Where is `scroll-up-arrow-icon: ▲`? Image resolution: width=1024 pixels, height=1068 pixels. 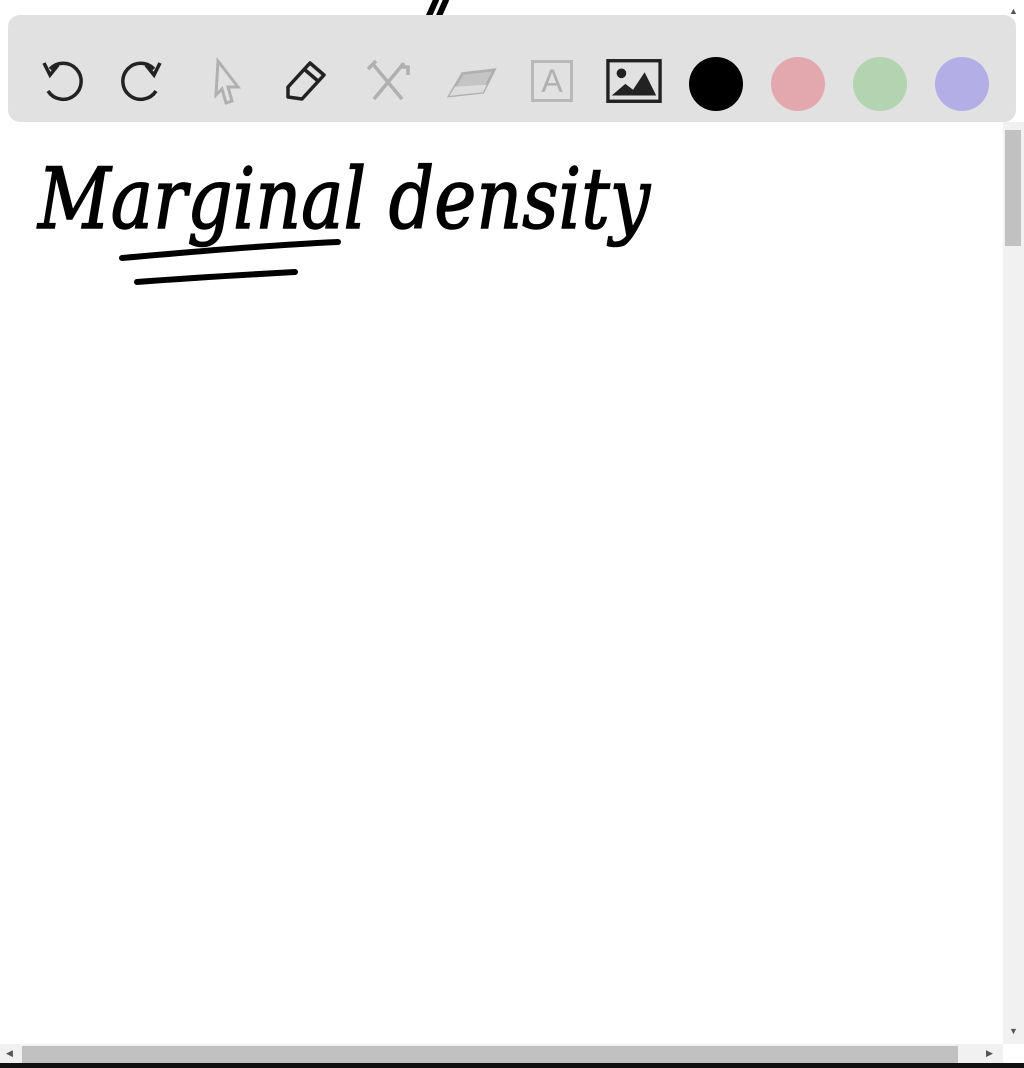 scroll-up-arrow-icon: ▲ is located at coordinates (1013, 11).